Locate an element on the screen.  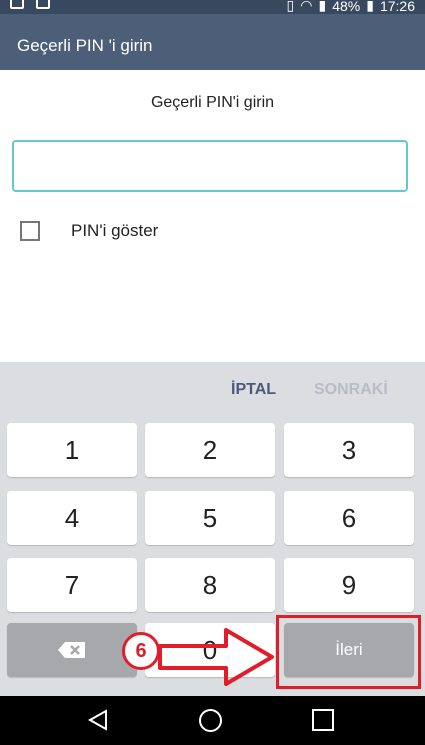
battery-percent: 48% is located at coordinates (346, 7).